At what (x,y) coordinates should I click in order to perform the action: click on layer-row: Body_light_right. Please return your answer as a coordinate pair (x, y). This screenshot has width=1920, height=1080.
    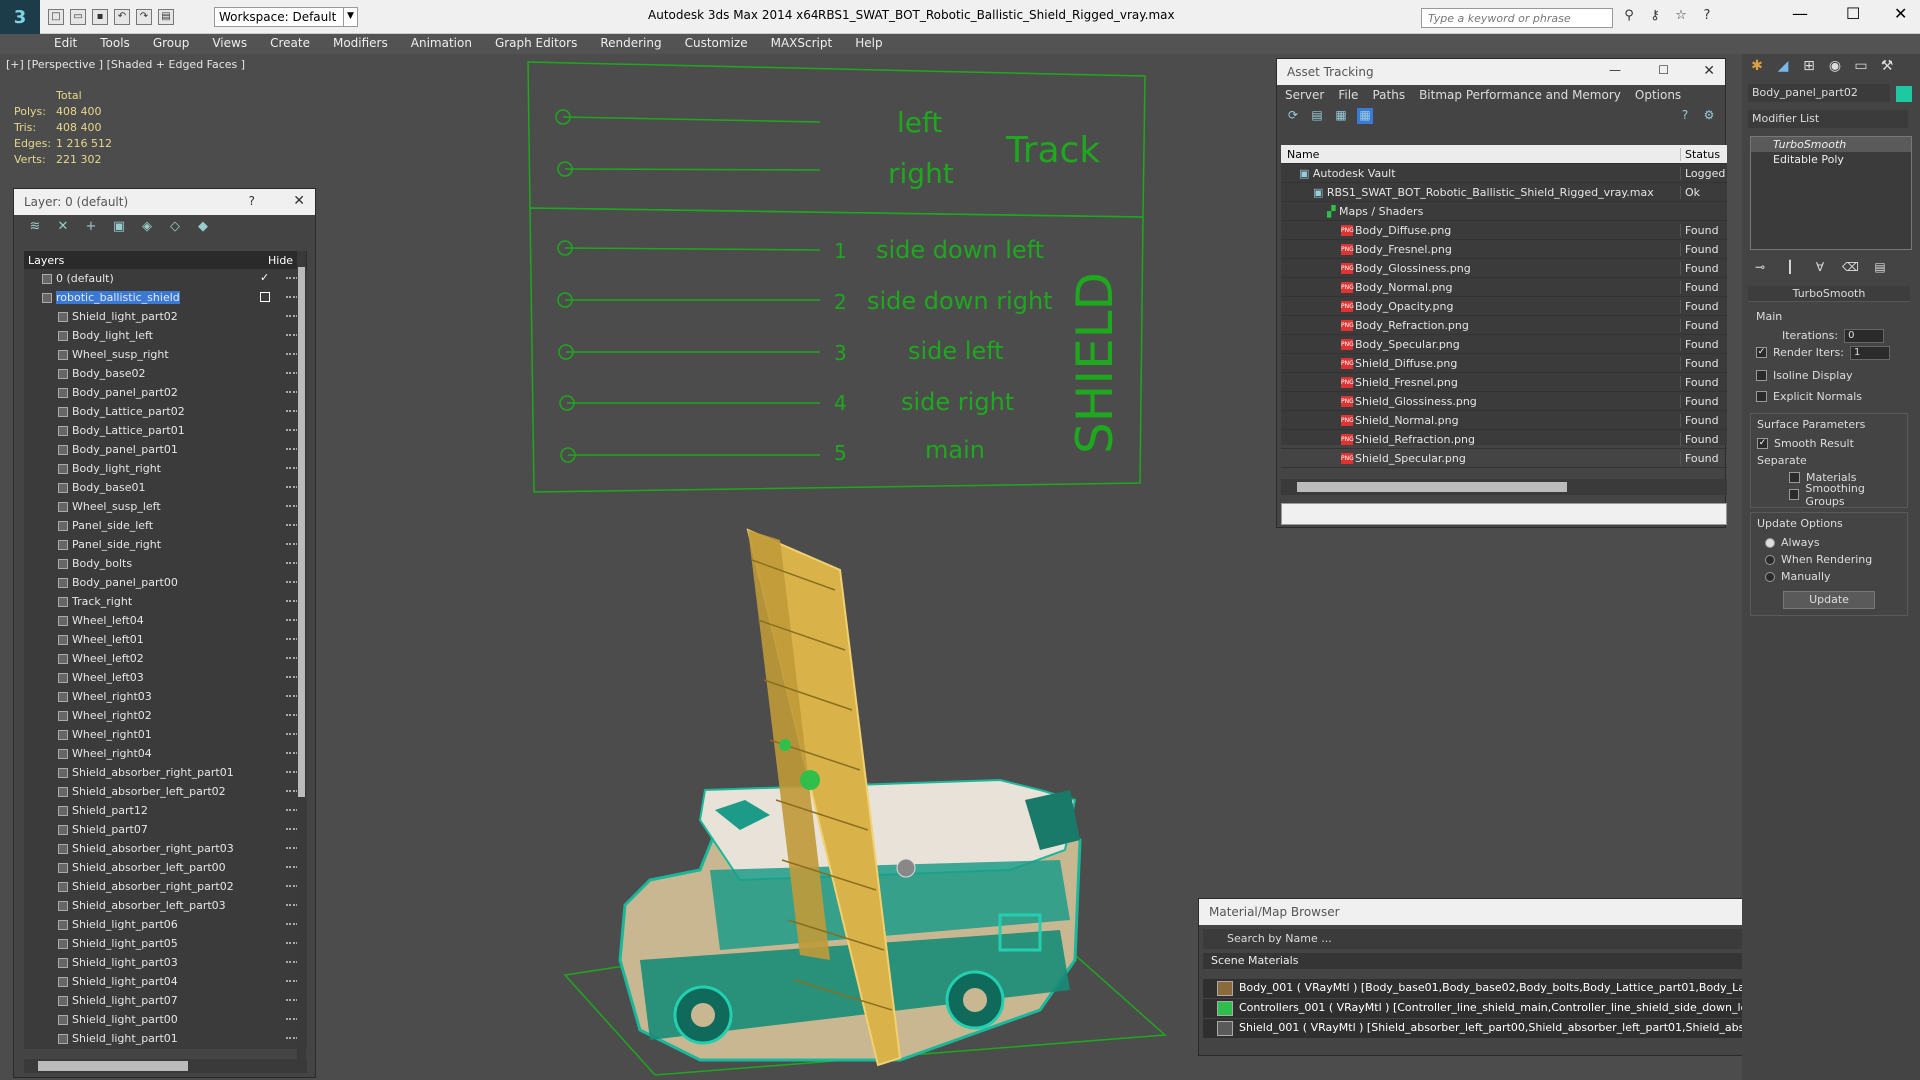
    Looking at the image, I should click on (165, 468).